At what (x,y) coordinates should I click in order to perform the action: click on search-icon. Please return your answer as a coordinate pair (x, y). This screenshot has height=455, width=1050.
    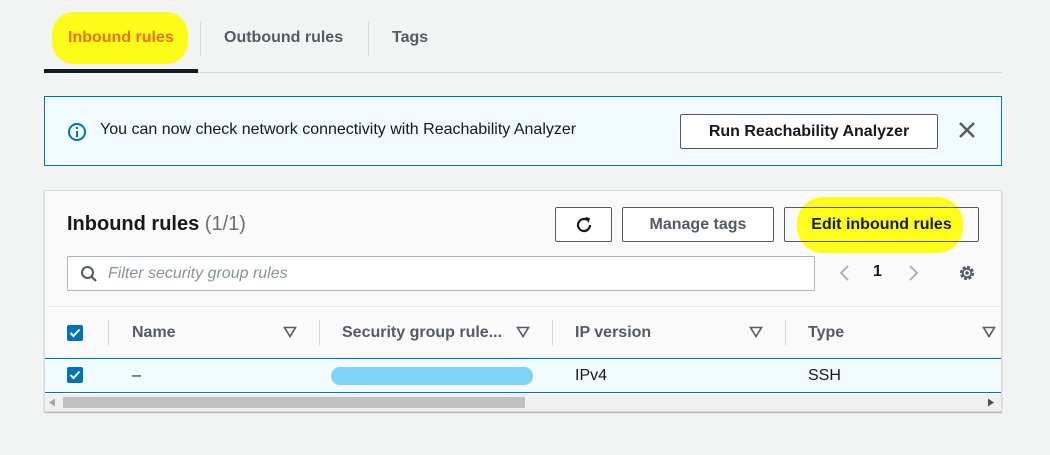
    Looking at the image, I should click on (89, 274).